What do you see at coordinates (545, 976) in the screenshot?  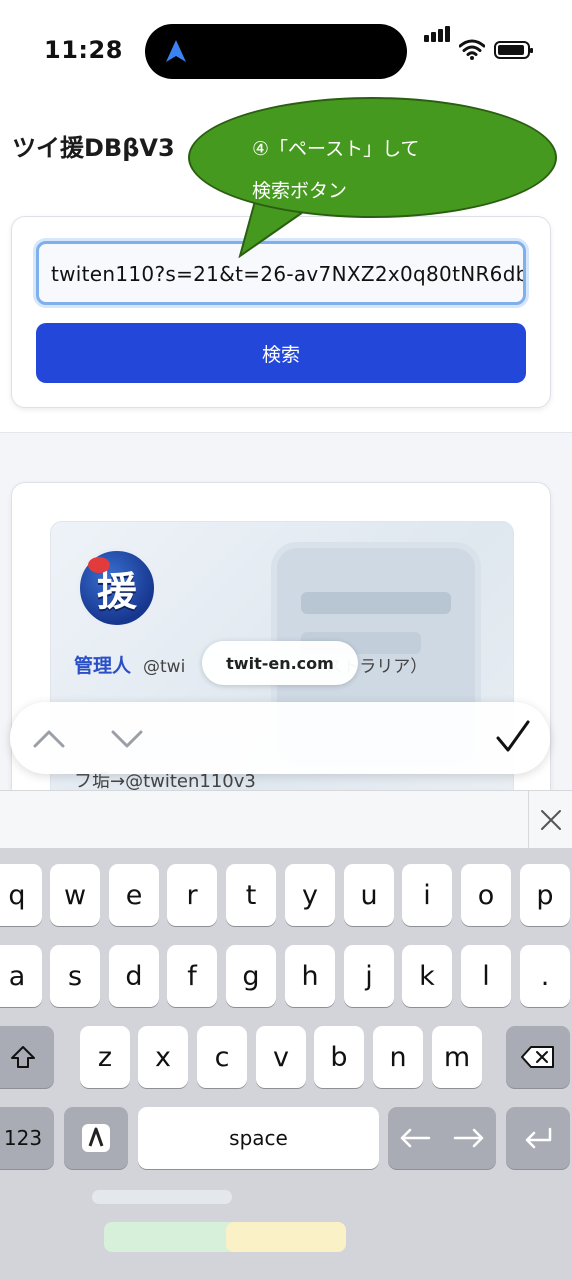 I see `key-period: .` at bounding box center [545, 976].